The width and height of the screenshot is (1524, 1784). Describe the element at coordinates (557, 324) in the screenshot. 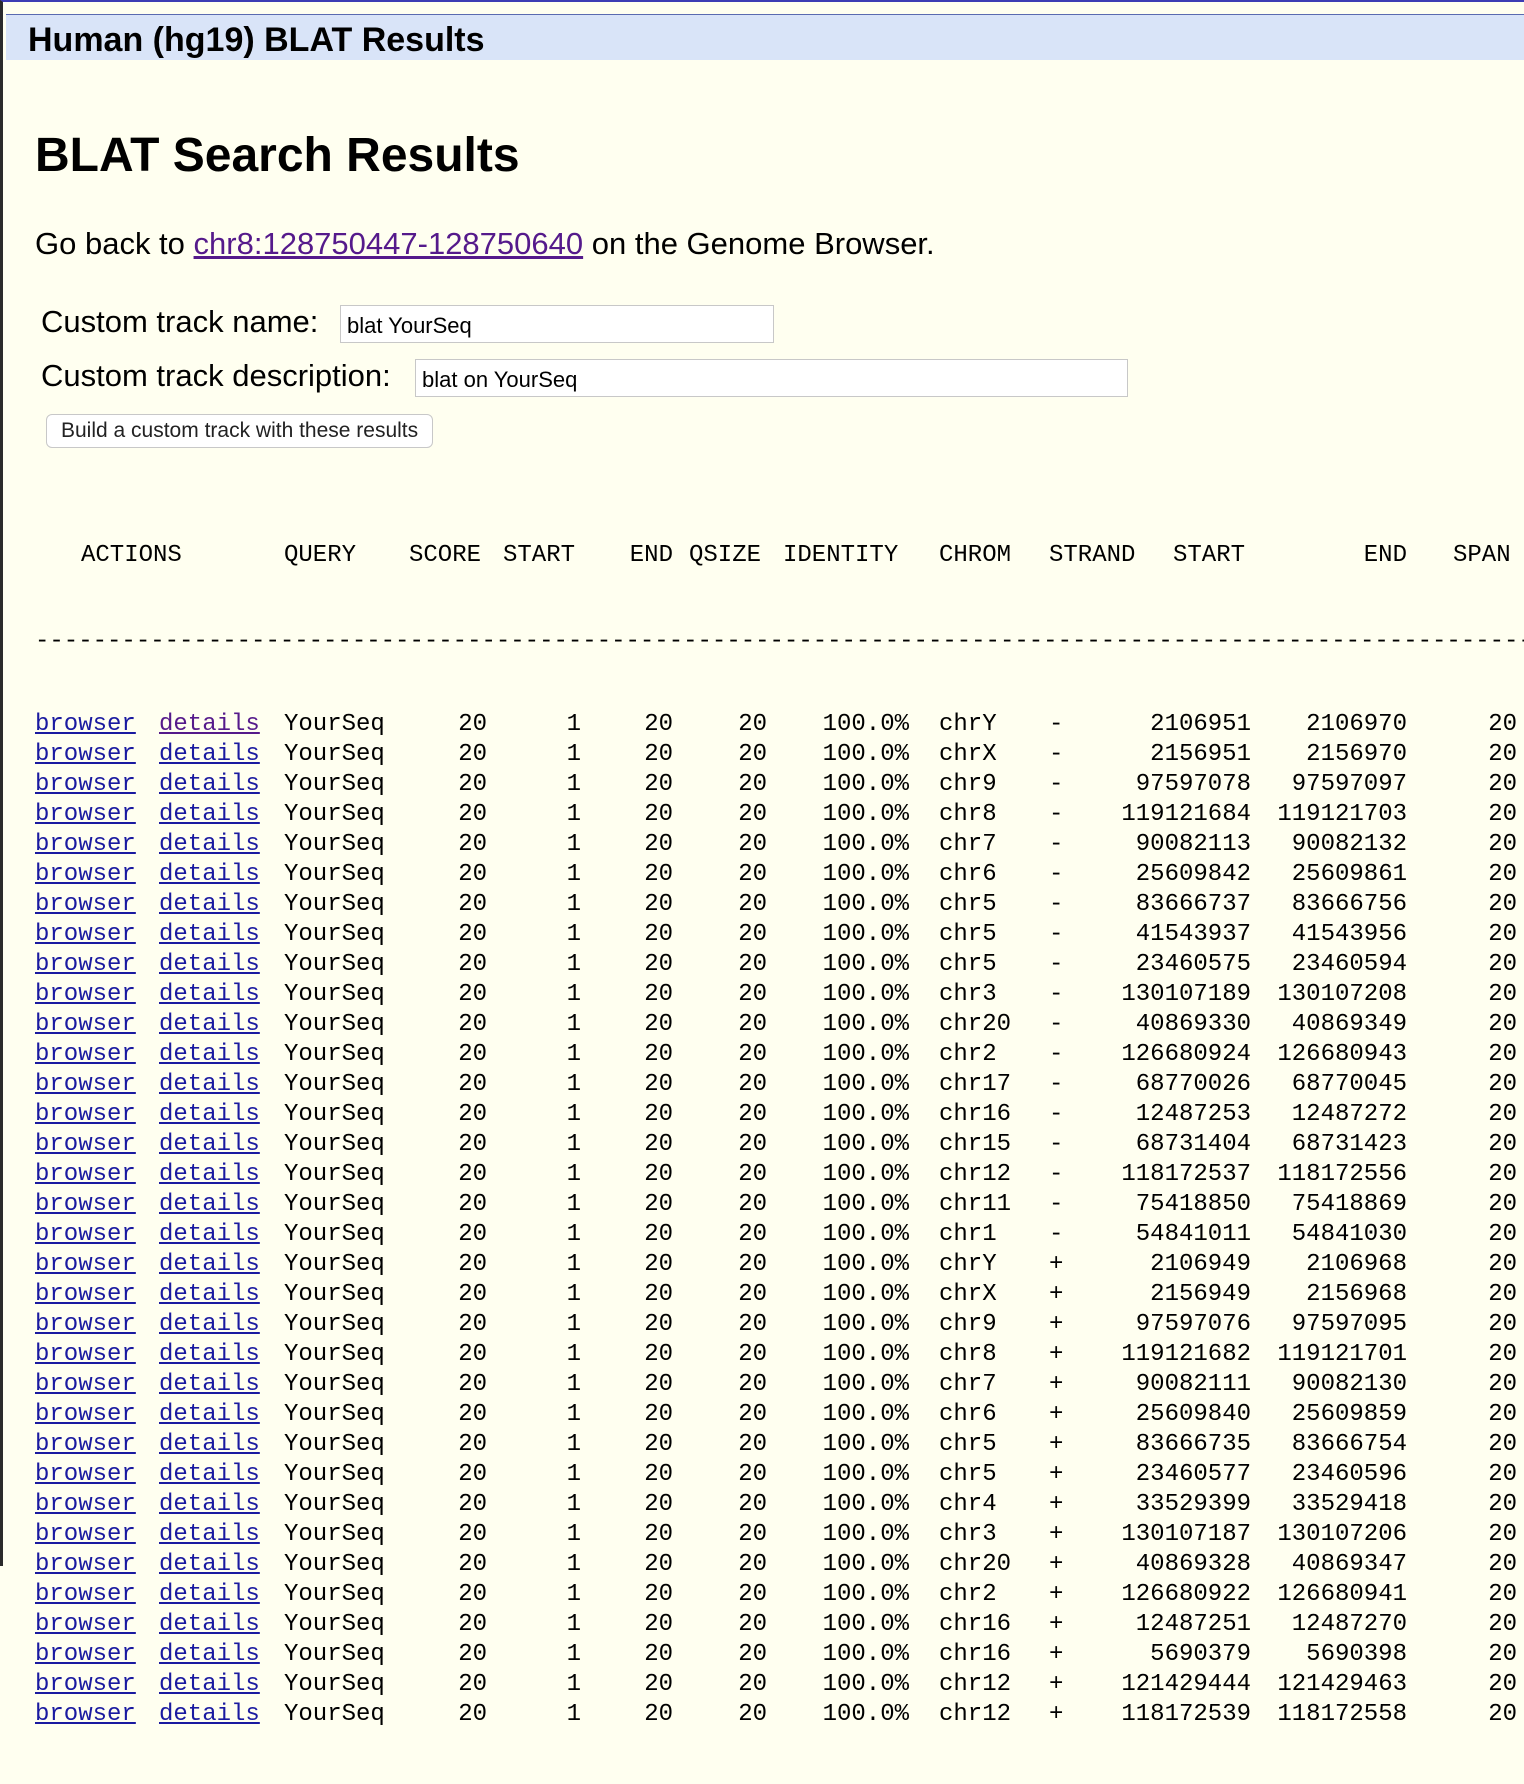

I see `custom-track-name-input` at that location.